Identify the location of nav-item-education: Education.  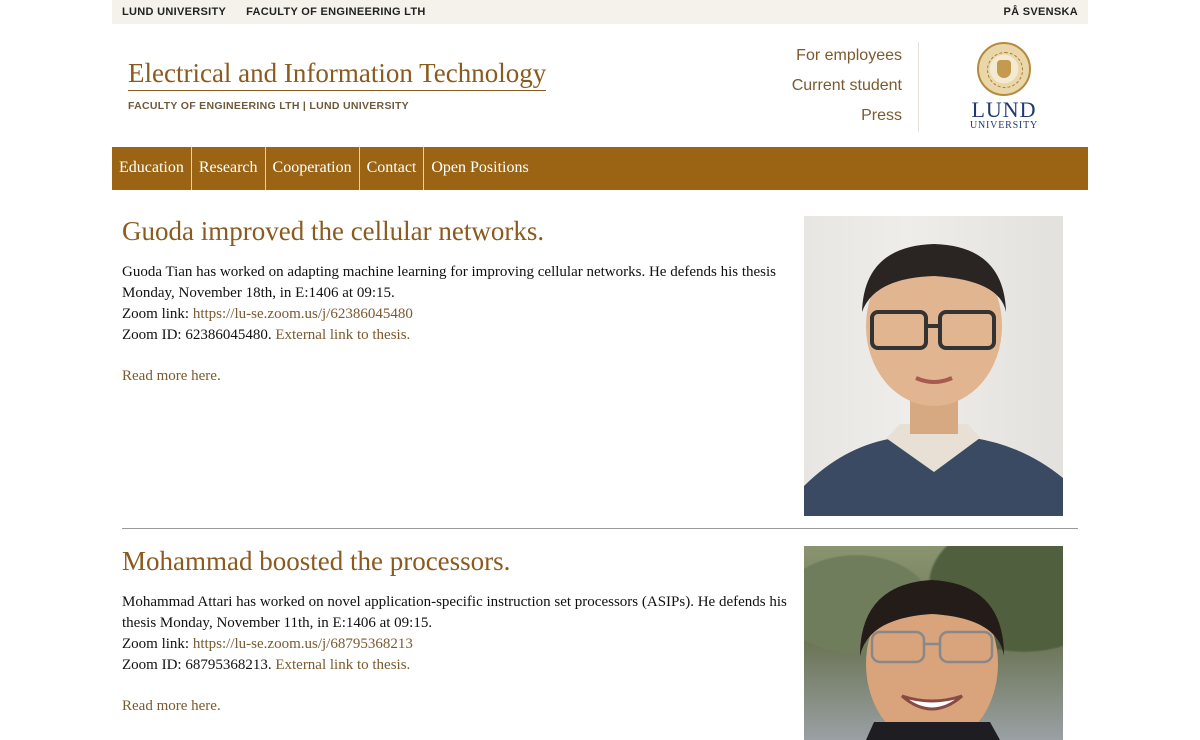
(152, 168).